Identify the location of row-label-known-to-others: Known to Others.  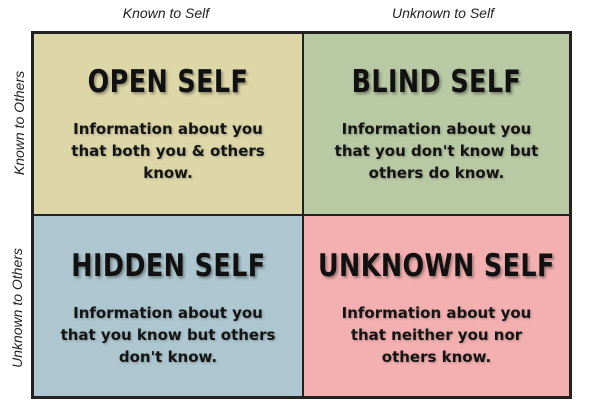
(19, 123).